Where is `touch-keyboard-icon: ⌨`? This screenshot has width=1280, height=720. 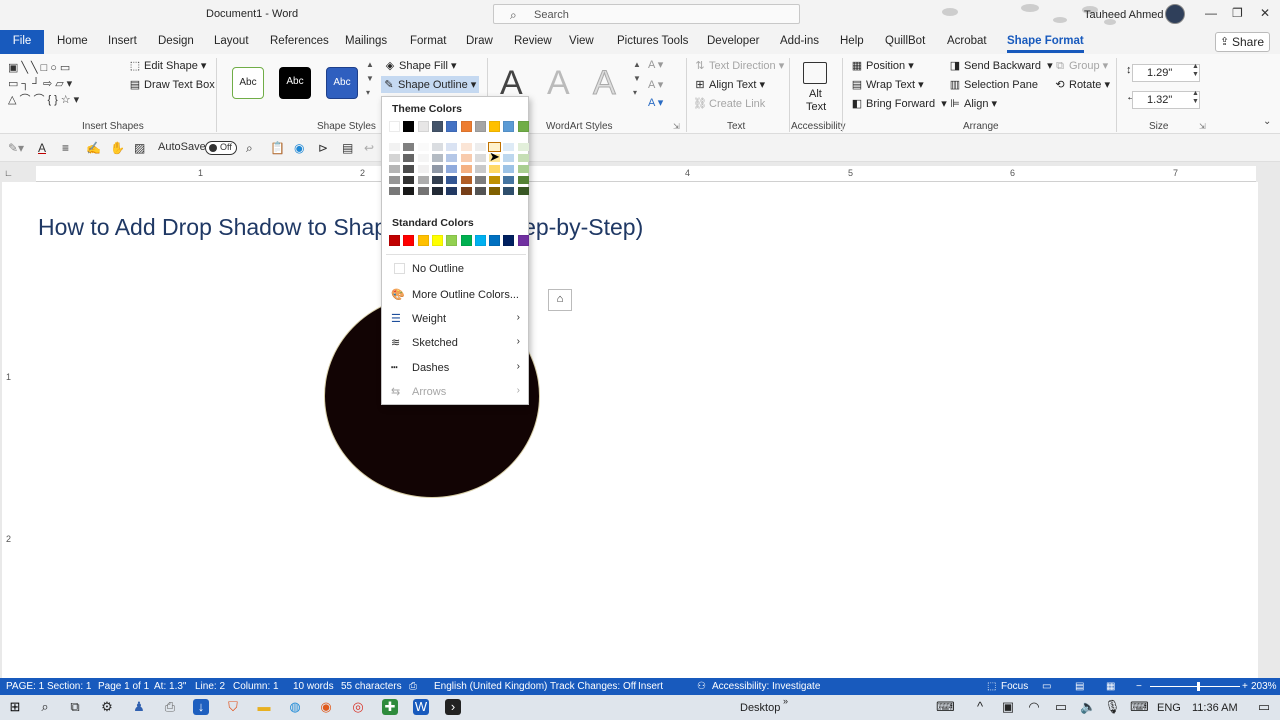 touch-keyboard-icon: ⌨ is located at coordinates (1139, 707).